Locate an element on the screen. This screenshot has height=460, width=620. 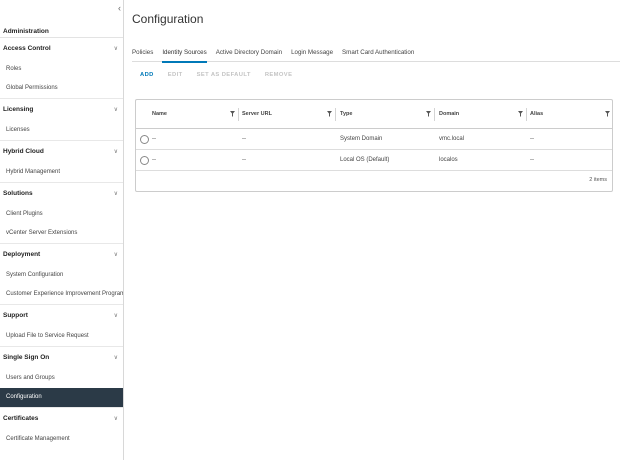
section-title-licensing: Licensing ∨ is located at coordinates (61, 110).